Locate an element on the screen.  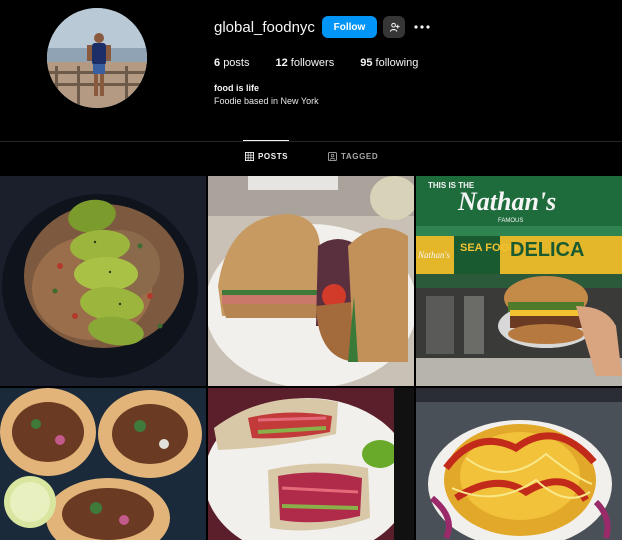
post-image-avocado-bowl is located at coordinates (103, 281).